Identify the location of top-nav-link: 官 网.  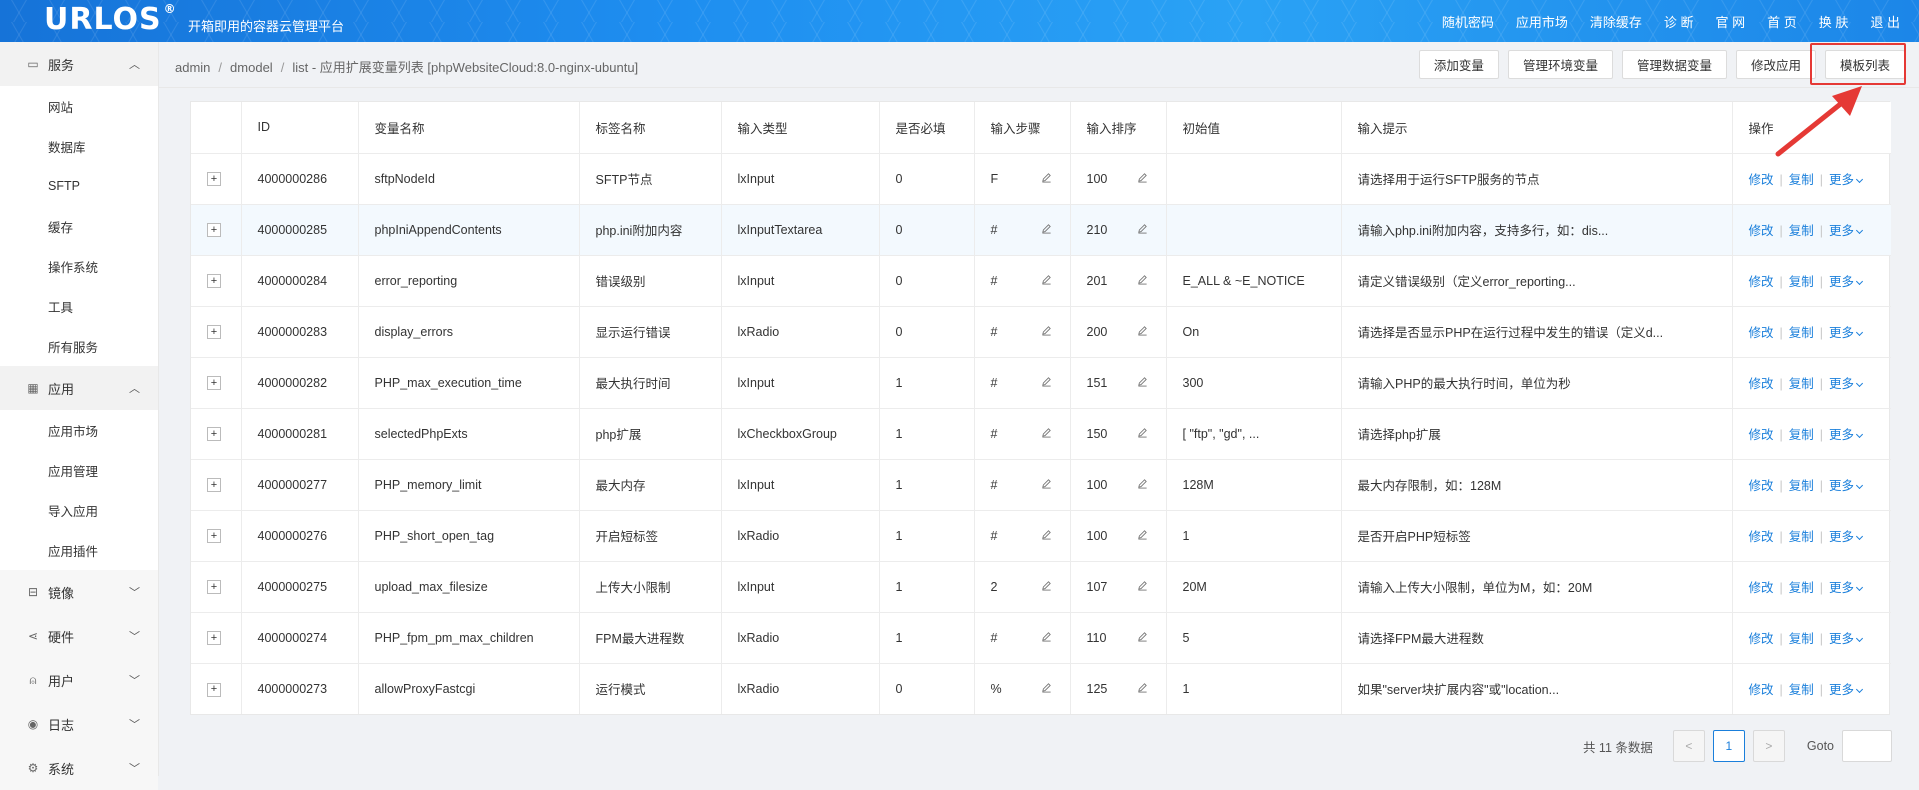
(1731, 21).